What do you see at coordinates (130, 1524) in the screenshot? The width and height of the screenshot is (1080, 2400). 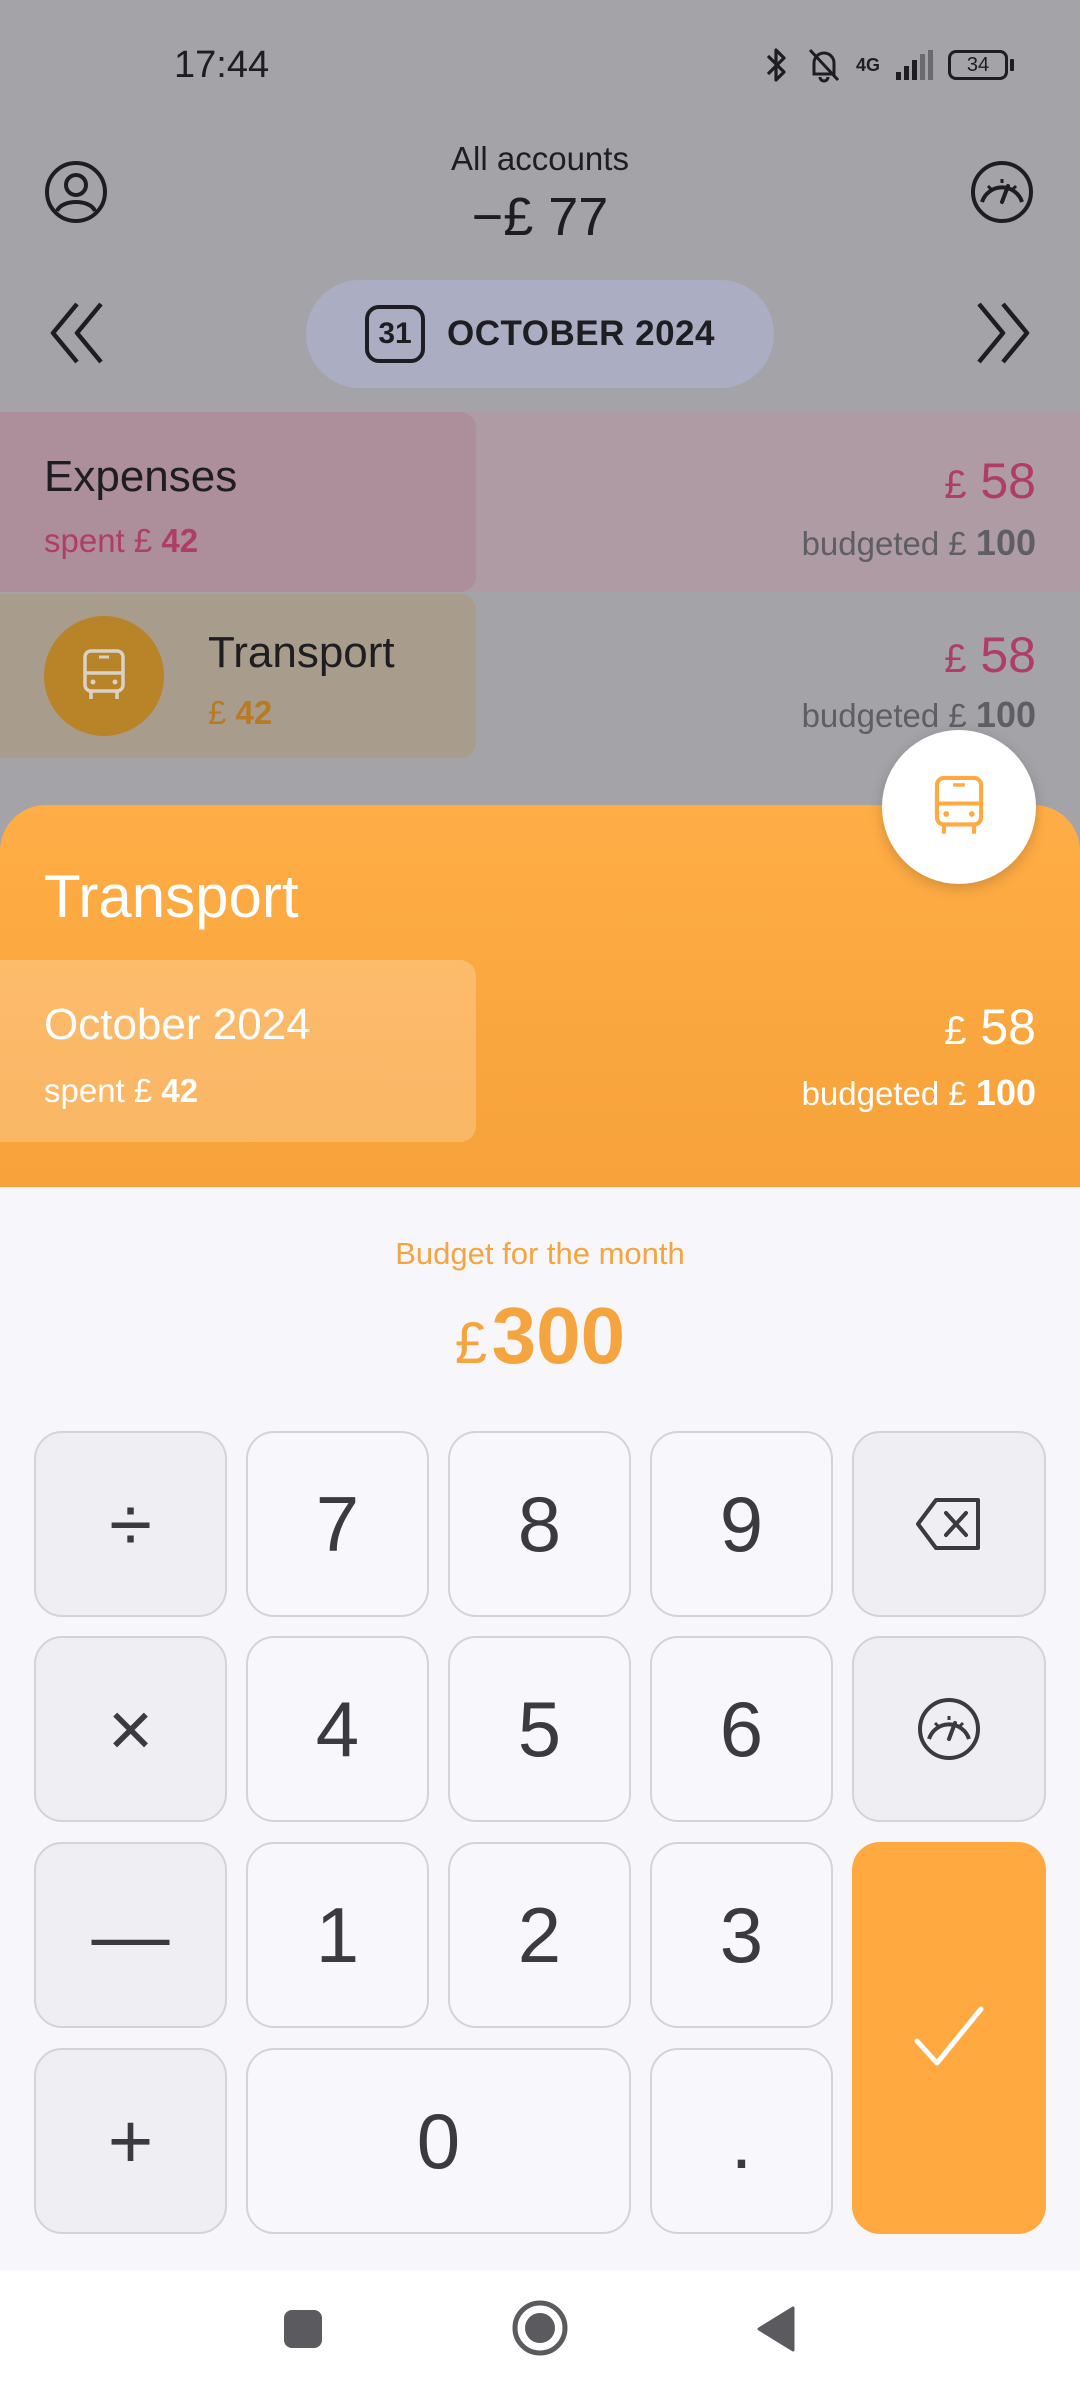 I see `divide-key: ÷` at bounding box center [130, 1524].